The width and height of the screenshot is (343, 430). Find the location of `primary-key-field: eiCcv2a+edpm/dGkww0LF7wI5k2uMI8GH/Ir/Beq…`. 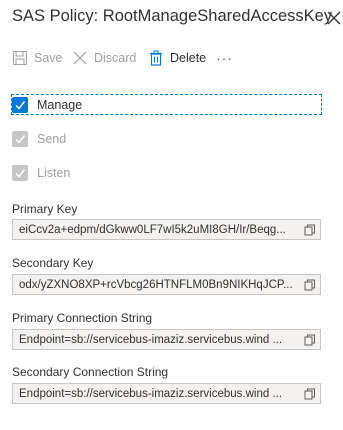

primary-key-field: eiCcv2a+edpm/dGkww0LF7wI5k2uMI8GH/Ir/Beq… is located at coordinates (166, 229).